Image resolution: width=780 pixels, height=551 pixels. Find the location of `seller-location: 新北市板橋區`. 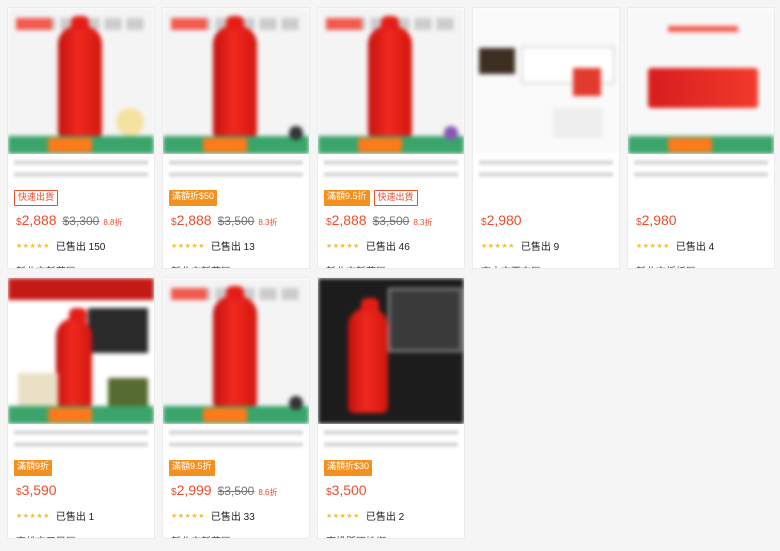

seller-location: 新北市板橋區 is located at coordinates (702, 265).